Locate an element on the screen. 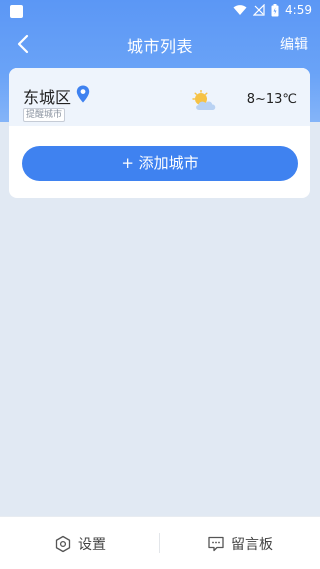 The width and height of the screenshot is (320, 569). bottom-bar: 设置 留言板 is located at coordinates (160, 542).